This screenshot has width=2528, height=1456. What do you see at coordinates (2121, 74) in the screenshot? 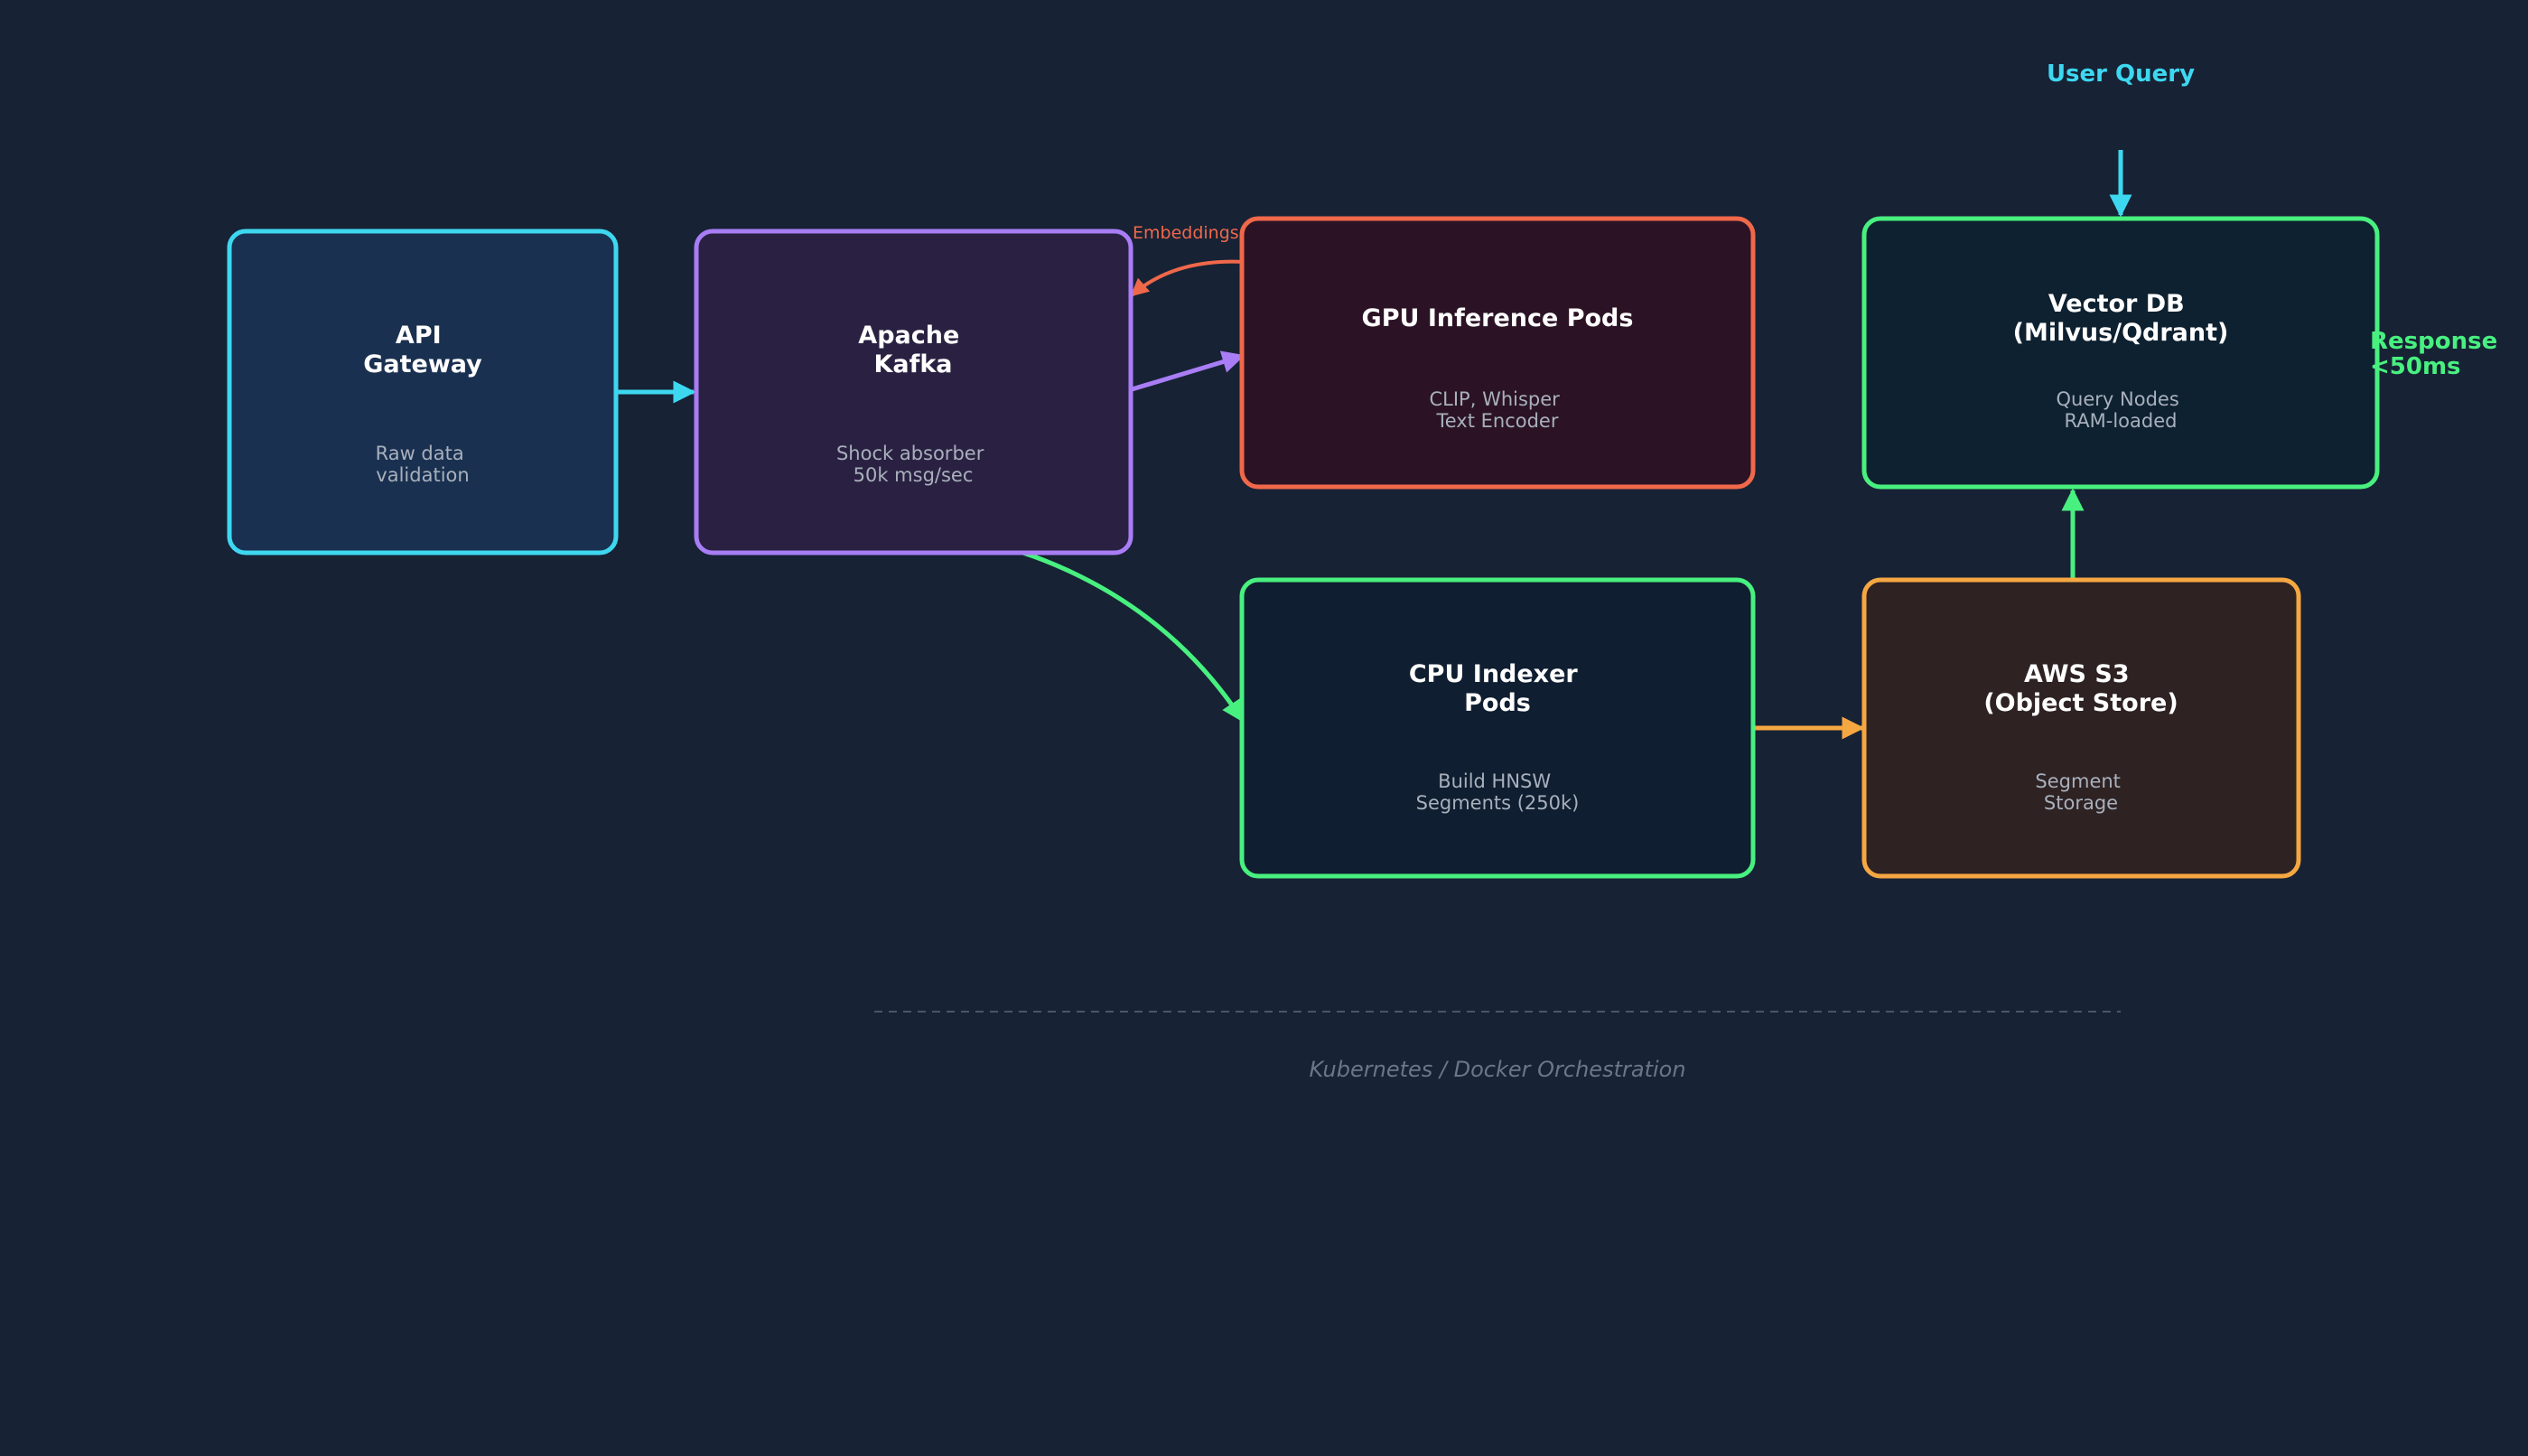
I see `user-query-label: User Query` at bounding box center [2121, 74].